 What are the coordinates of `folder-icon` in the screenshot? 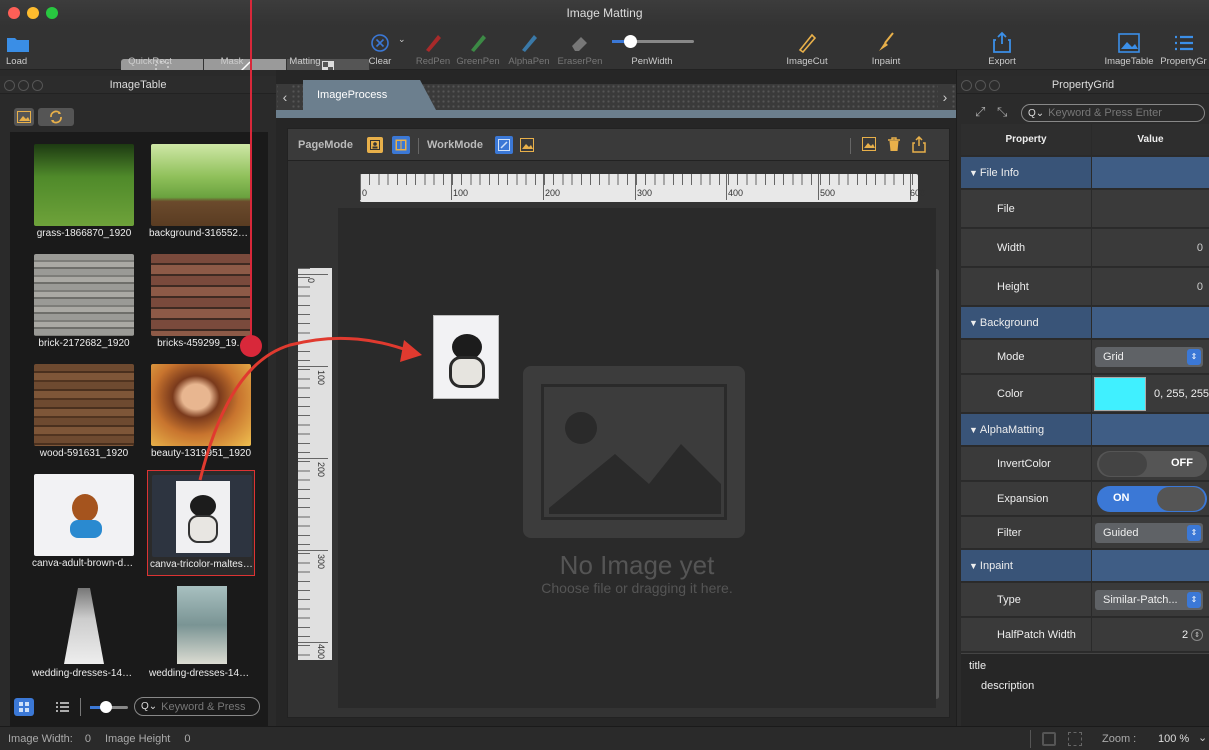 It's located at (18, 45).